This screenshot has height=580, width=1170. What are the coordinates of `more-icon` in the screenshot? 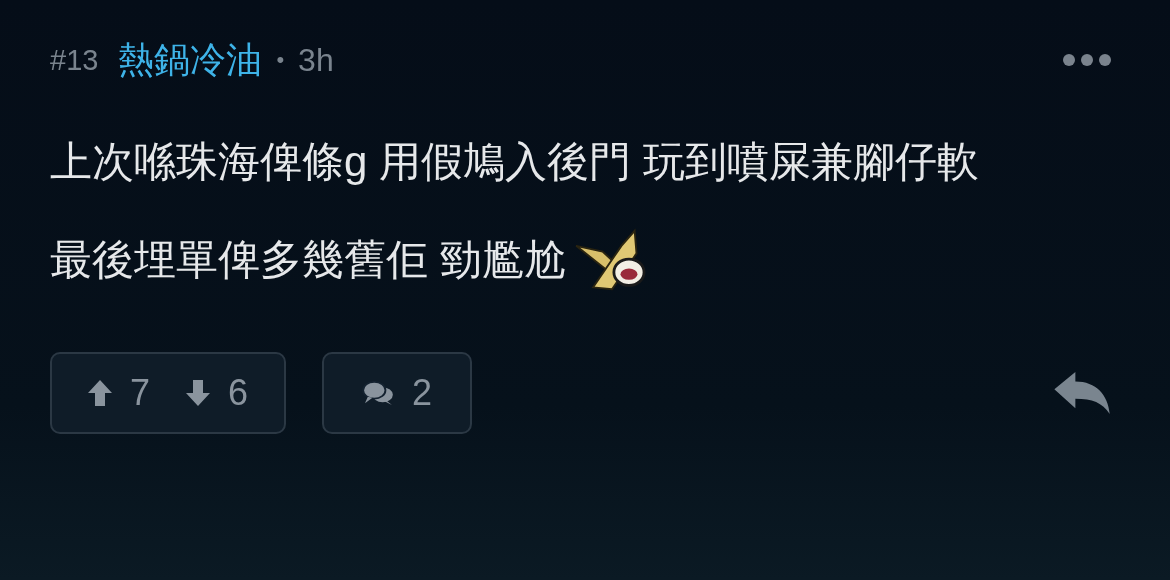 It's located at (1087, 60).